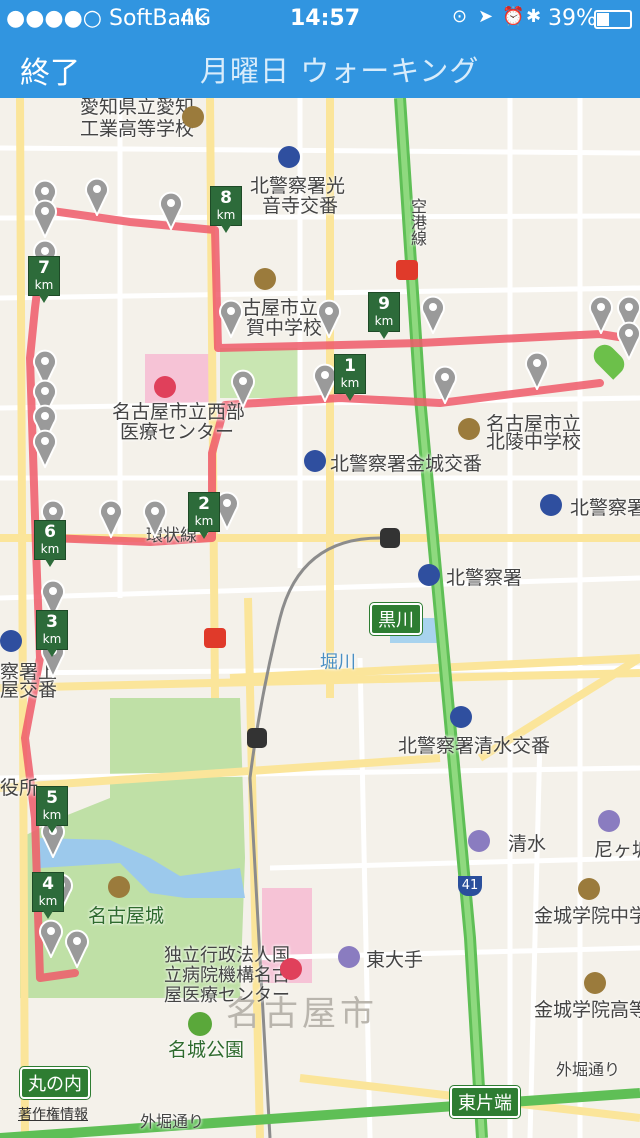 This screenshot has width=640, height=1138. What do you see at coordinates (52, 633) in the screenshot?
I see `km-marker-3: 3 km` at bounding box center [52, 633].